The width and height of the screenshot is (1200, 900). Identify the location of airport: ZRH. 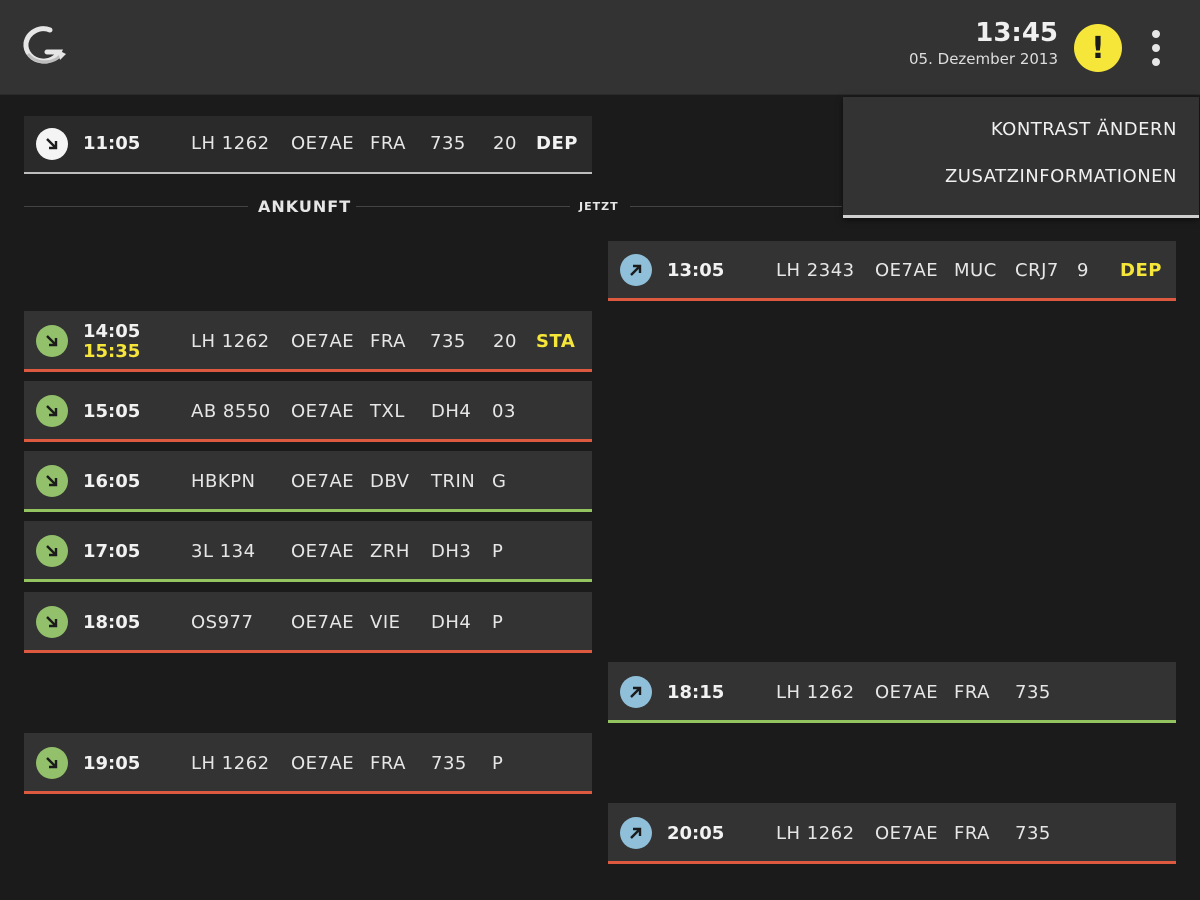
(390, 551).